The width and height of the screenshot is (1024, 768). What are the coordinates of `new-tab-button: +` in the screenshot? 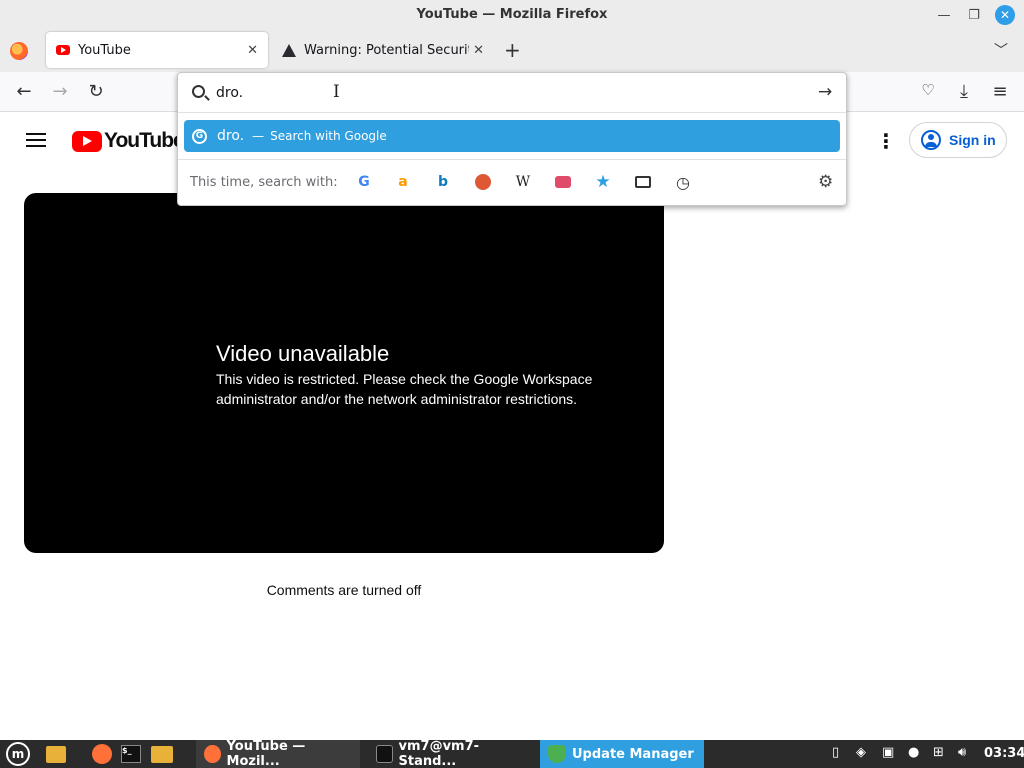 It's located at (512, 50).